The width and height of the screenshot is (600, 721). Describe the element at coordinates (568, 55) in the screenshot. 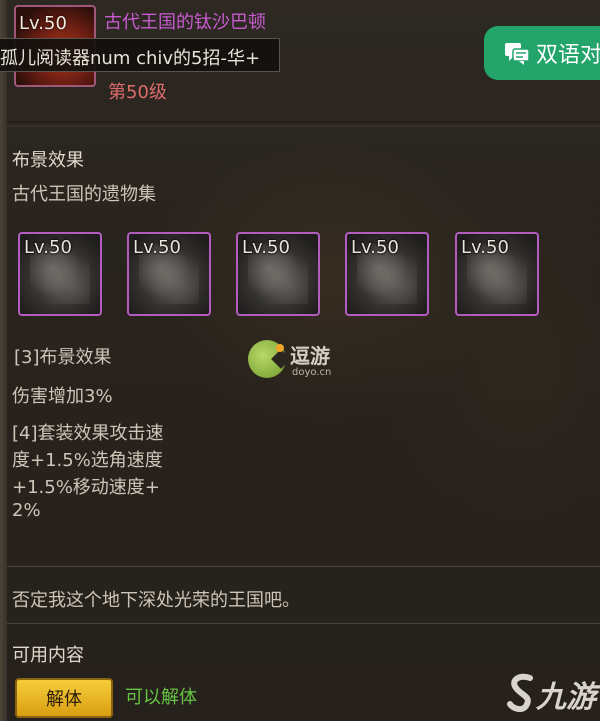

I see `bilingual-label: 双语对` at that location.